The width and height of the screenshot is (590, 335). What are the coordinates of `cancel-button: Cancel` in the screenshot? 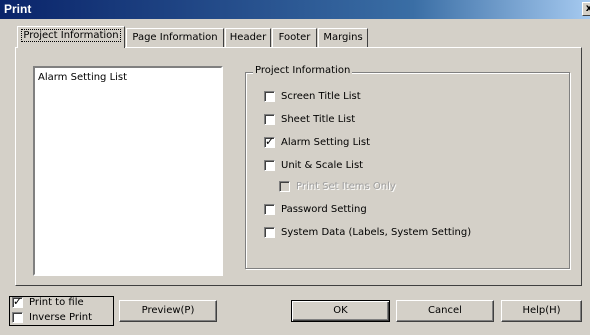 It's located at (445, 311).